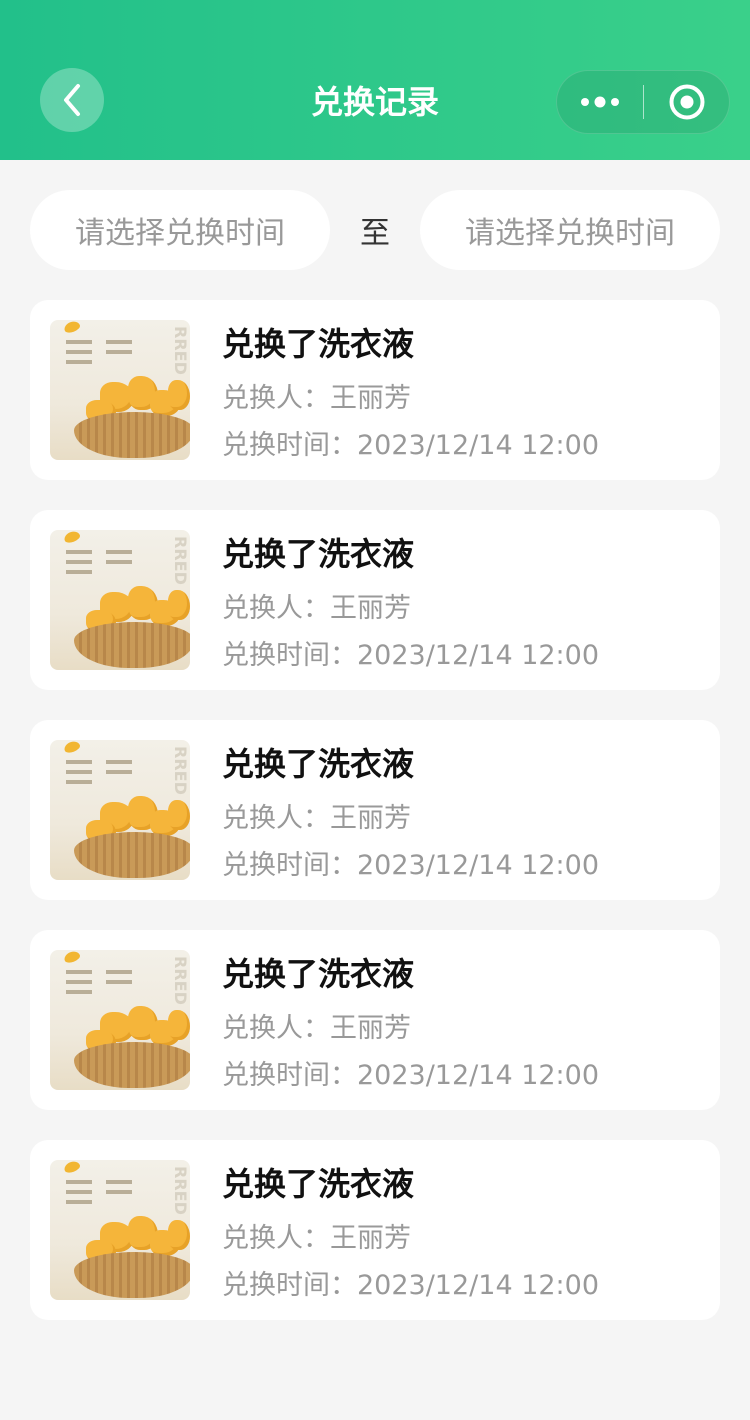  I want to click on mini-program-capsule, so click(643, 102).